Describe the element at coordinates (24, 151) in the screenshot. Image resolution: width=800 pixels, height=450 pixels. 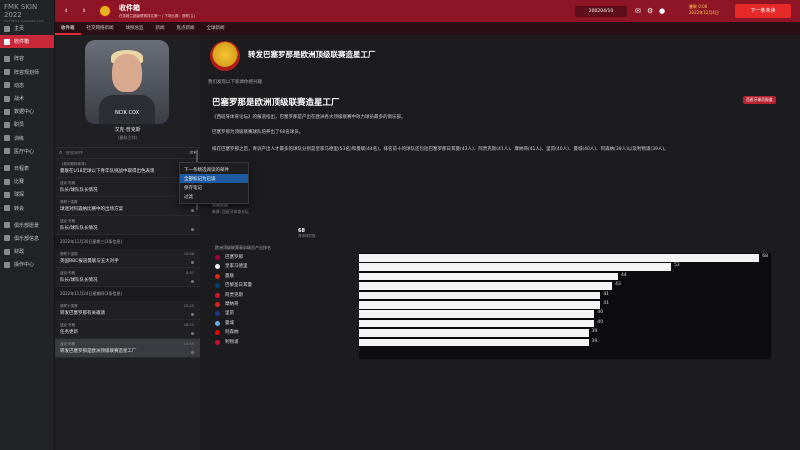
I see `nav-item-label: 医疗中心` at that location.